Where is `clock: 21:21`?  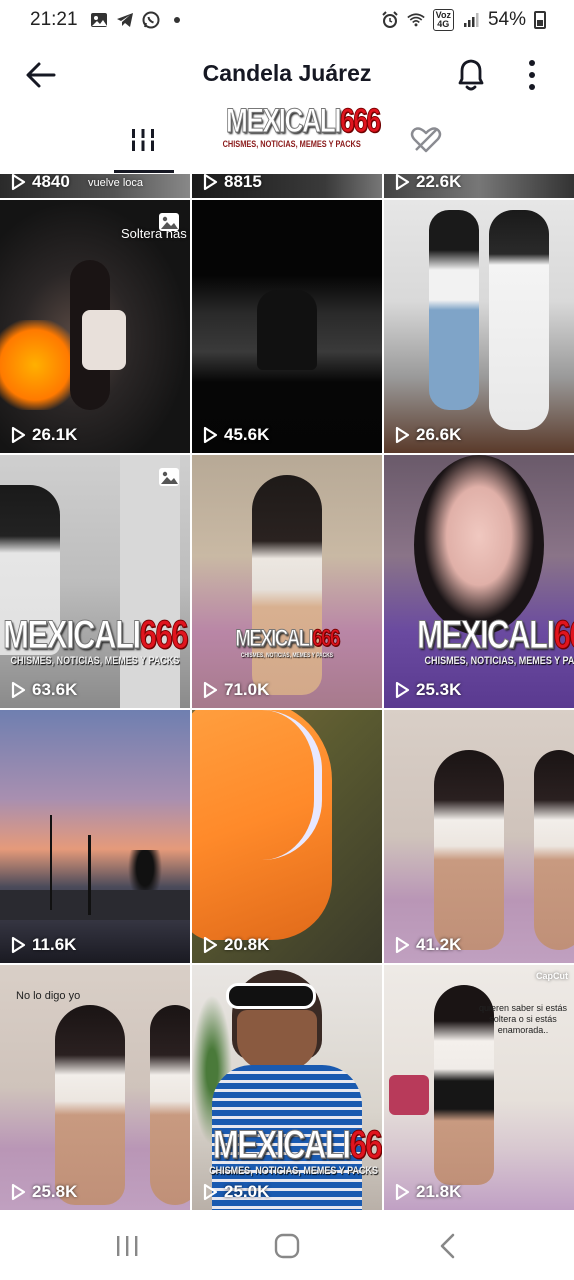
clock: 21:21 is located at coordinates (54, 19).